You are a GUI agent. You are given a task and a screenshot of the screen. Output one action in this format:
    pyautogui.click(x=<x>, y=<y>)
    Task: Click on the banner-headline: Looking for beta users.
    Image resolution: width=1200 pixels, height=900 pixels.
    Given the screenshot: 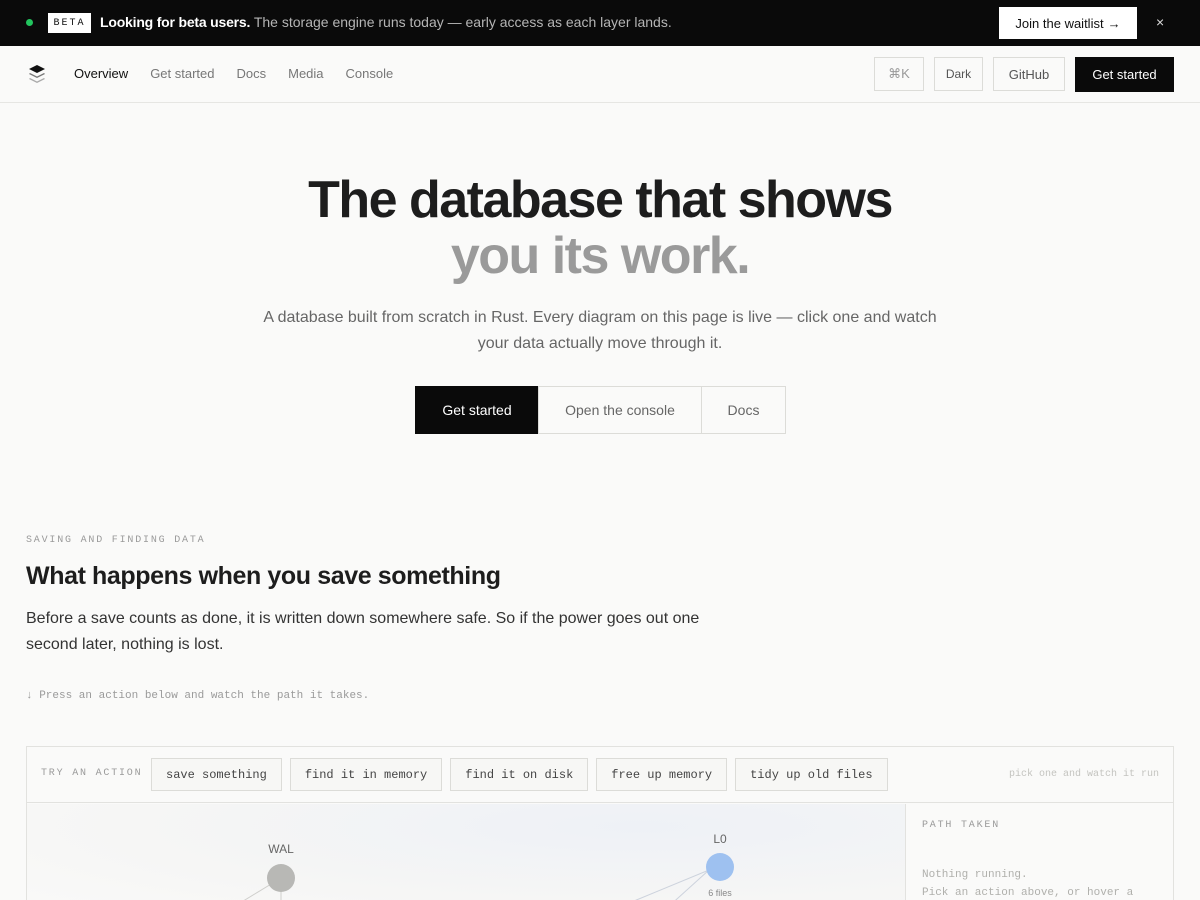 What is the action you would take?
    pyautogui.click(x=175, y=22)
    